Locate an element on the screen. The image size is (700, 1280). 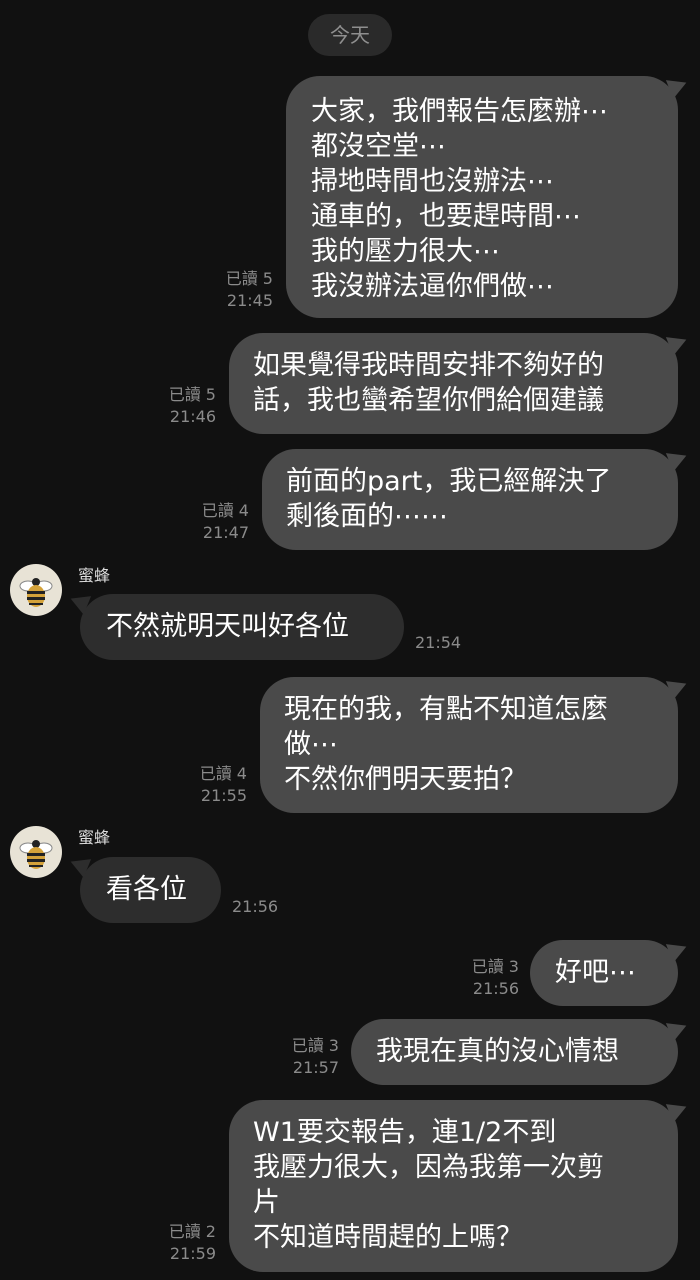
message-timestamp: 21:59 is located at coordinates (192, 1253).